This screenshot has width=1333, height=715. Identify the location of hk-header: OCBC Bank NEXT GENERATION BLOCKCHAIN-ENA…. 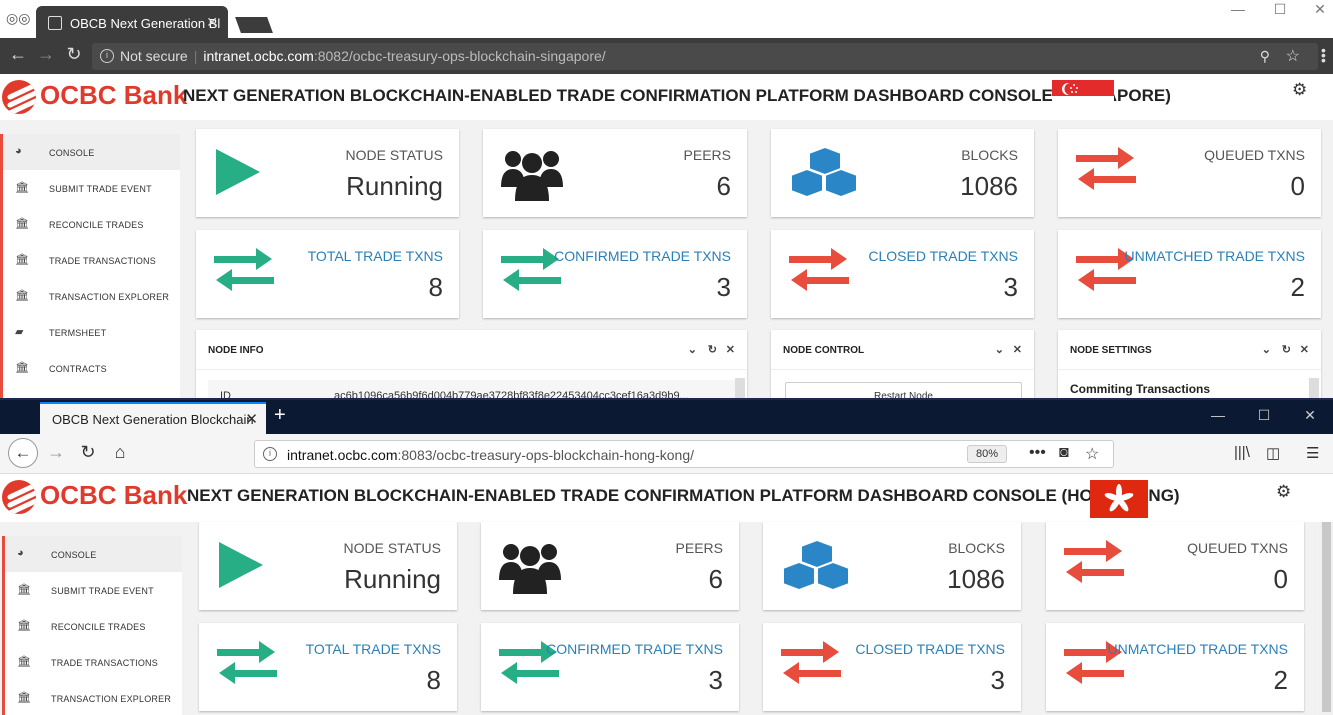
(666, 498).